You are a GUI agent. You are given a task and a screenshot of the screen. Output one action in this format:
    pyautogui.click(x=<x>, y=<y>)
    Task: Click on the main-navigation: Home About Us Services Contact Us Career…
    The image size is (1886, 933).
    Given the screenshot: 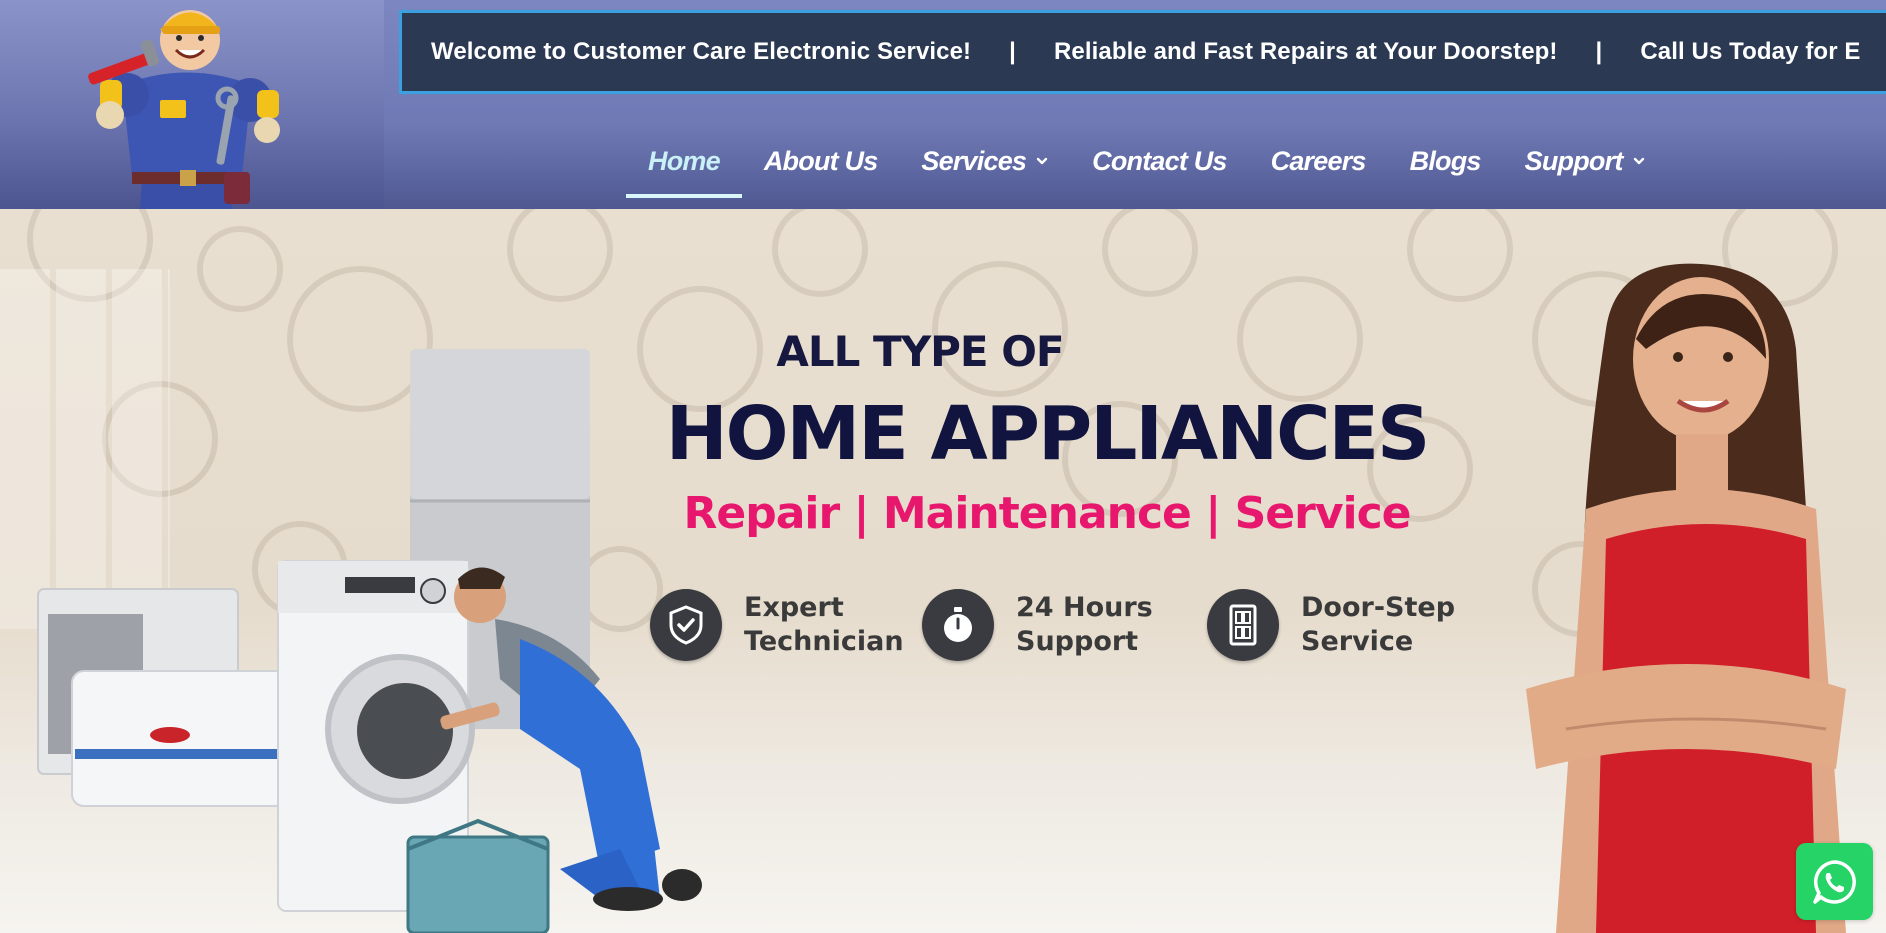 What is the action you would take?
    pyautogui.click(x=1135, y=156)
    